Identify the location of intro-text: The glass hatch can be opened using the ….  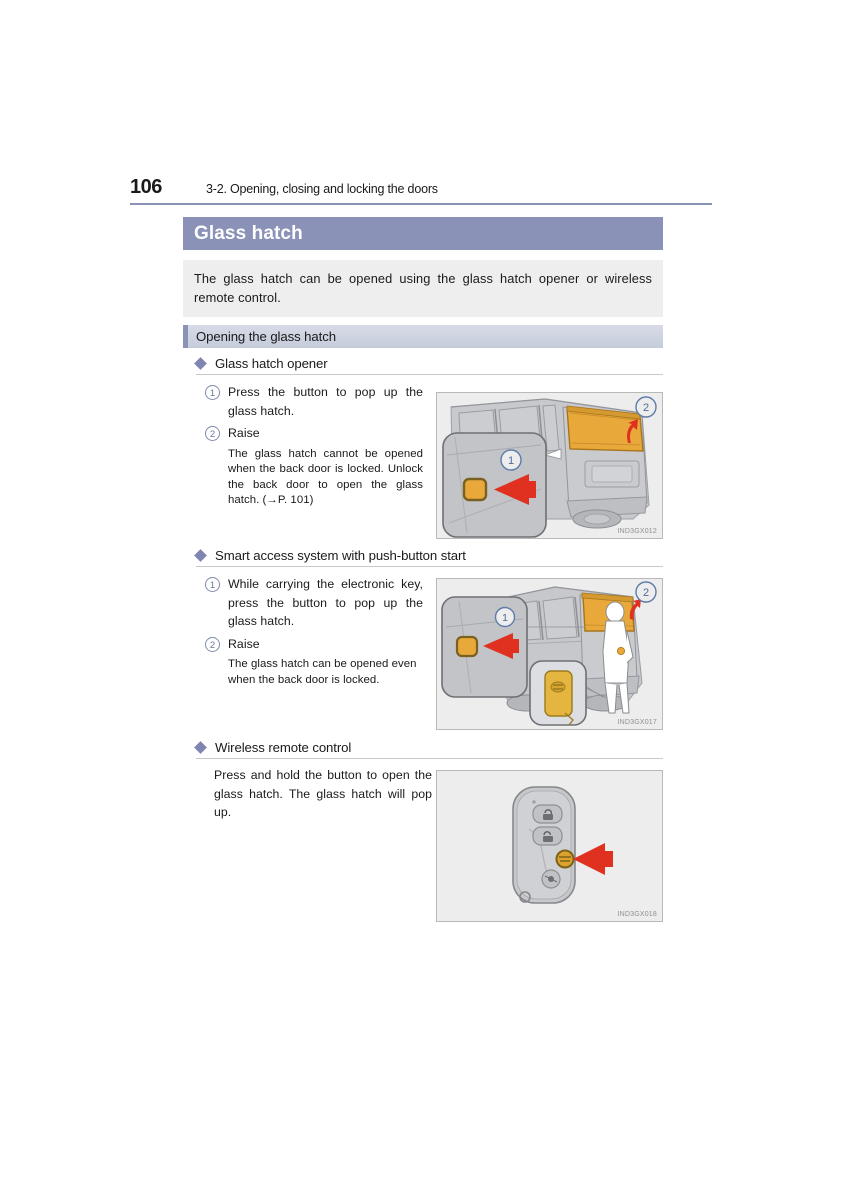
(423, 288).